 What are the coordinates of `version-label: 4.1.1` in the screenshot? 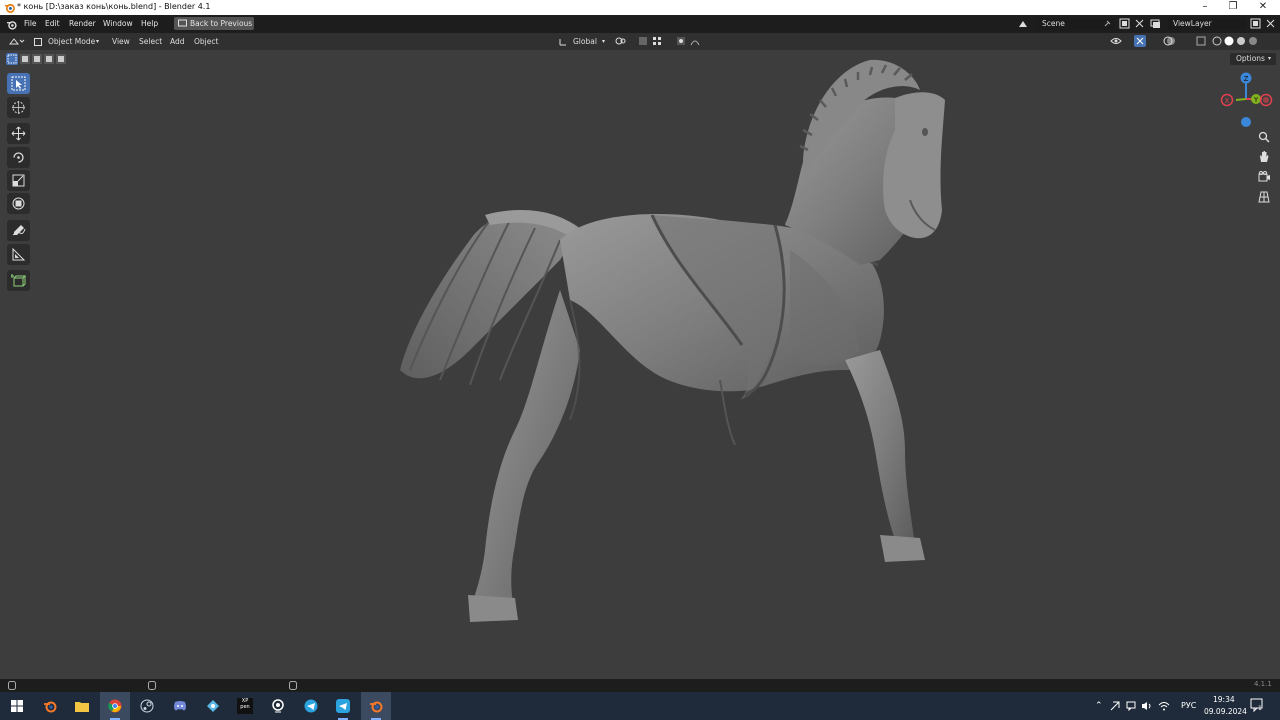 It's located at (1263, 684).